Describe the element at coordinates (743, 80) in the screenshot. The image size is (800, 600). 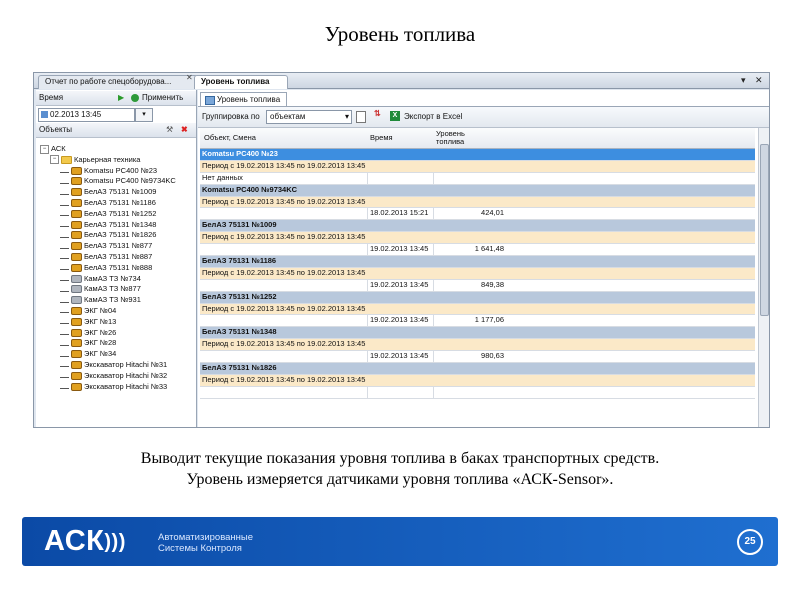
I see `tab-list-dropdown-icon: ▾` at that location.